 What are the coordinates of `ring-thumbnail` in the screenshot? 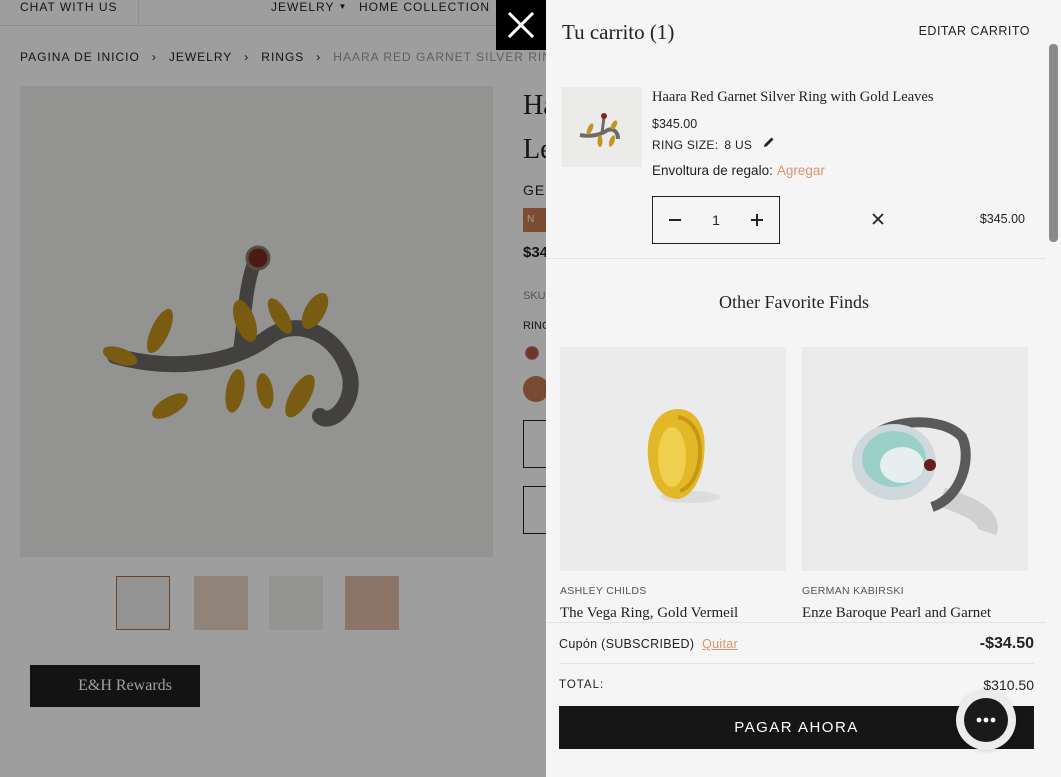 It's located at (599, 130).